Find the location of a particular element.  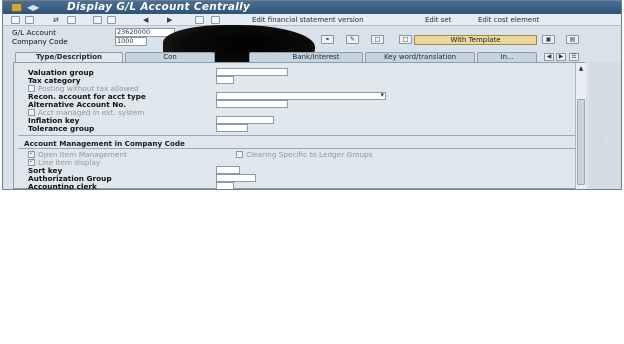

sort-key-input is located at coordinates (228, 170).